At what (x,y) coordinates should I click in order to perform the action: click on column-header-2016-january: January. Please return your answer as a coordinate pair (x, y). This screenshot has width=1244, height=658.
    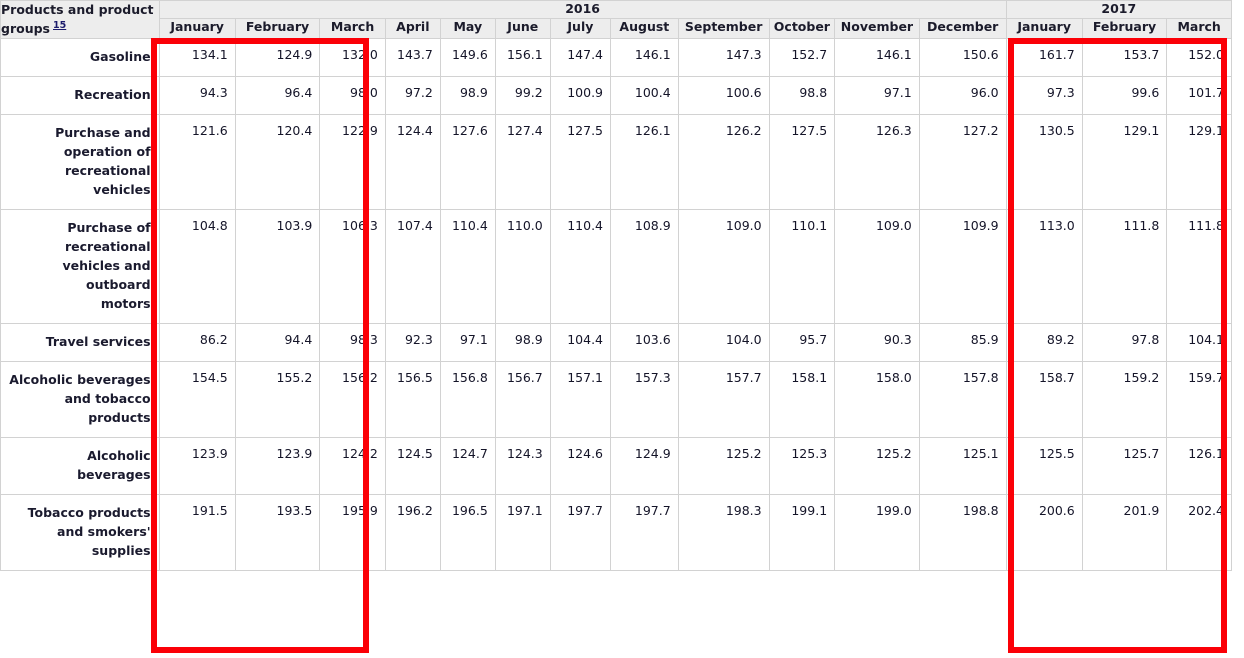
    Looking at the image, I should click on (197, 28).